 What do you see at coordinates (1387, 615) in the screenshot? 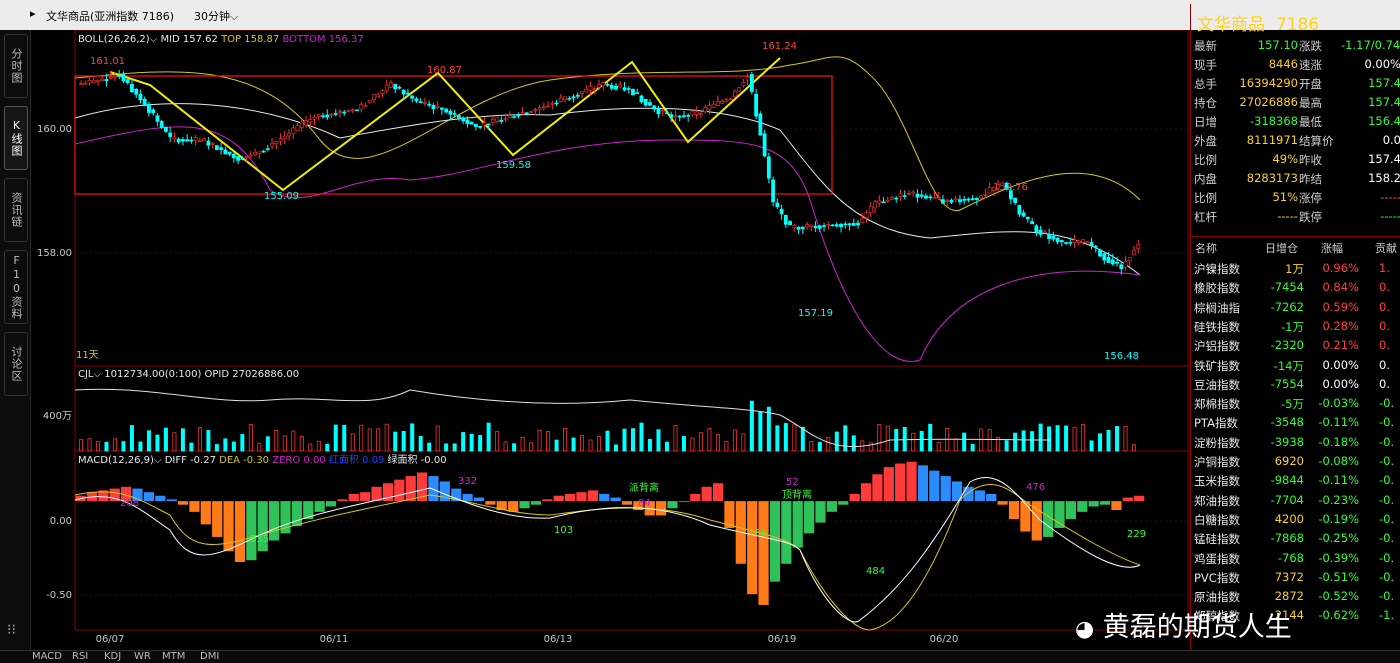
I see `list-ctb: -1.` at bounding box center [1387, 615].